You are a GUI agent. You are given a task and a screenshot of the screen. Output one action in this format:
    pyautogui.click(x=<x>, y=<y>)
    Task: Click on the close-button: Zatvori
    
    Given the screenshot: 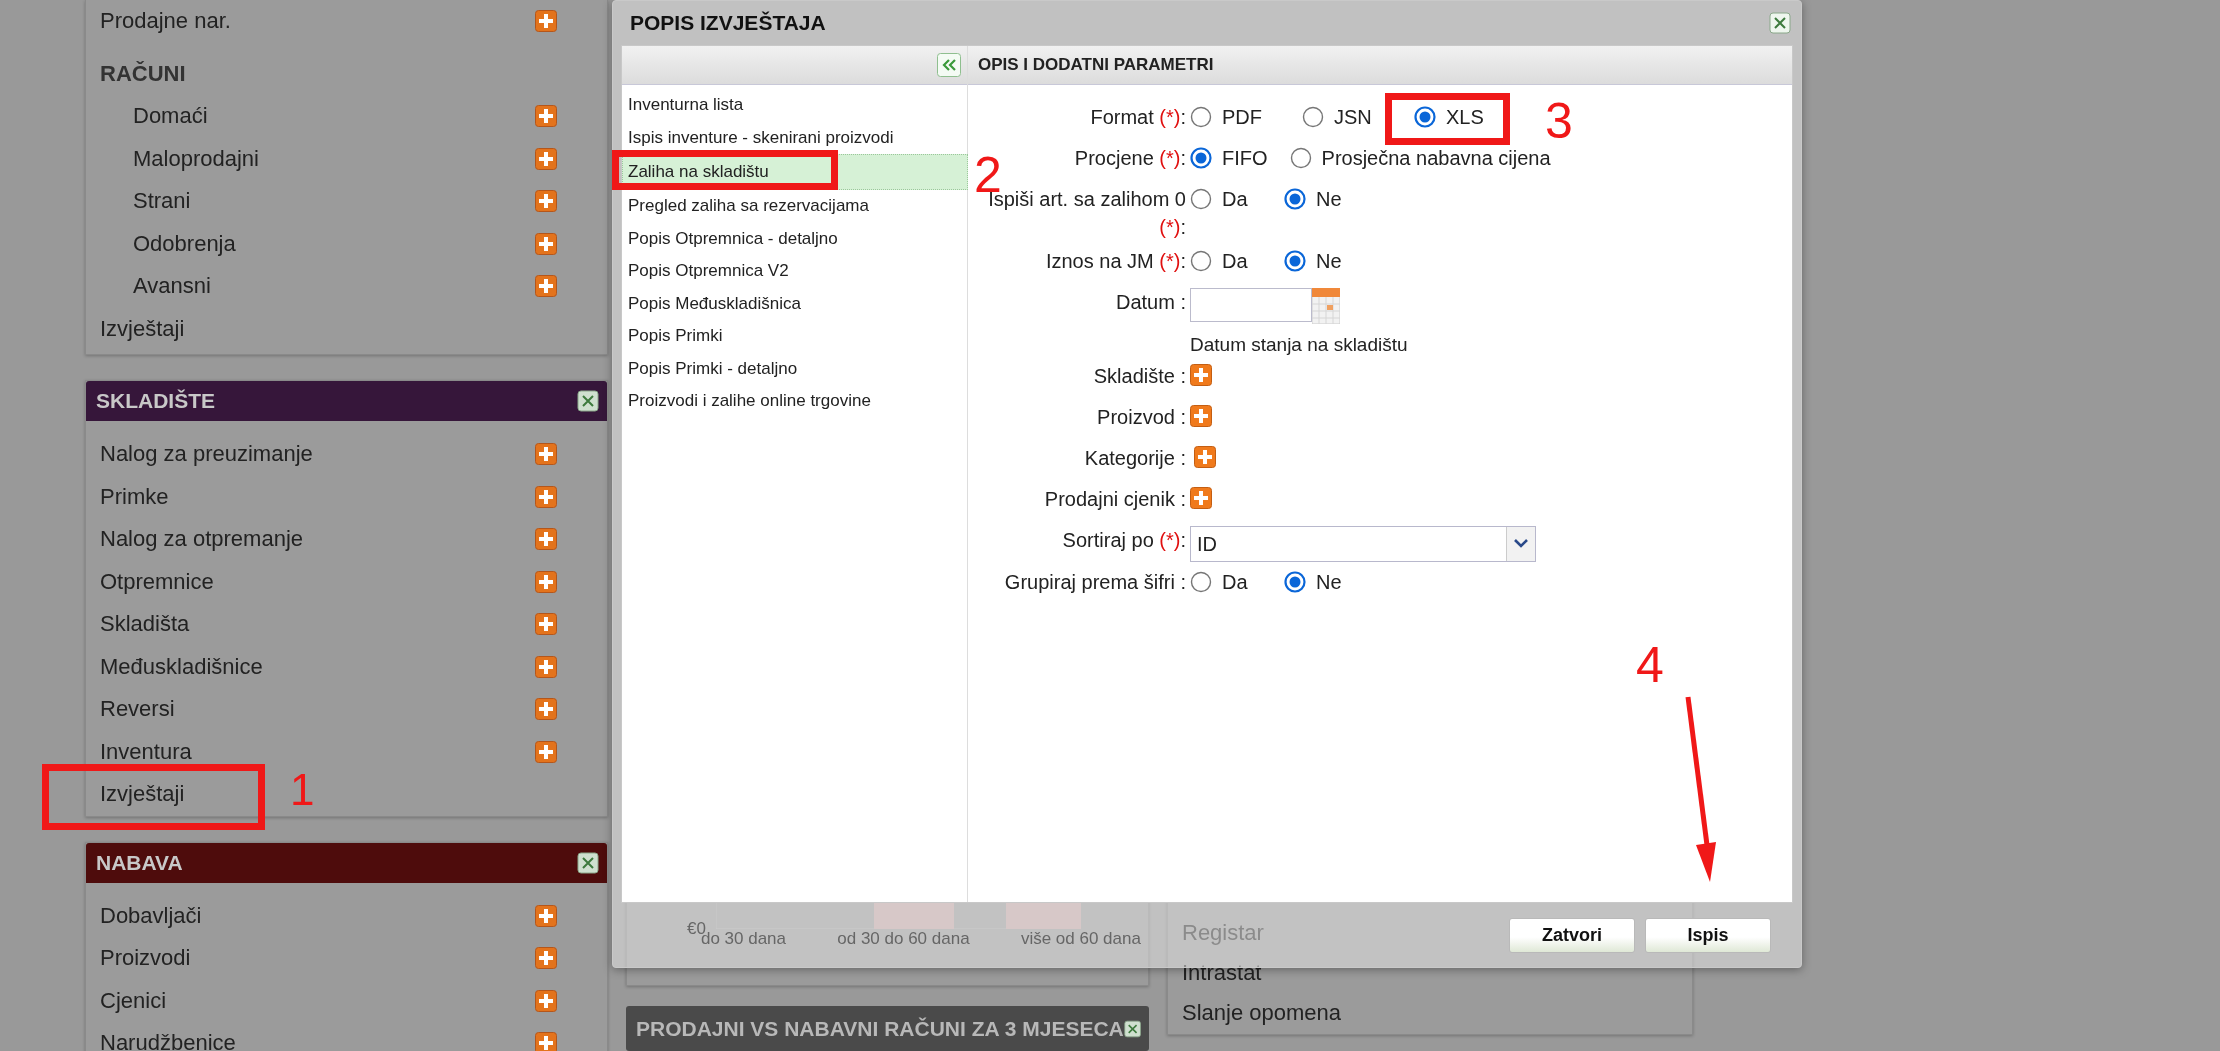 What is the action you would take?
    pyautogui.click(x=1572, y=935)
    